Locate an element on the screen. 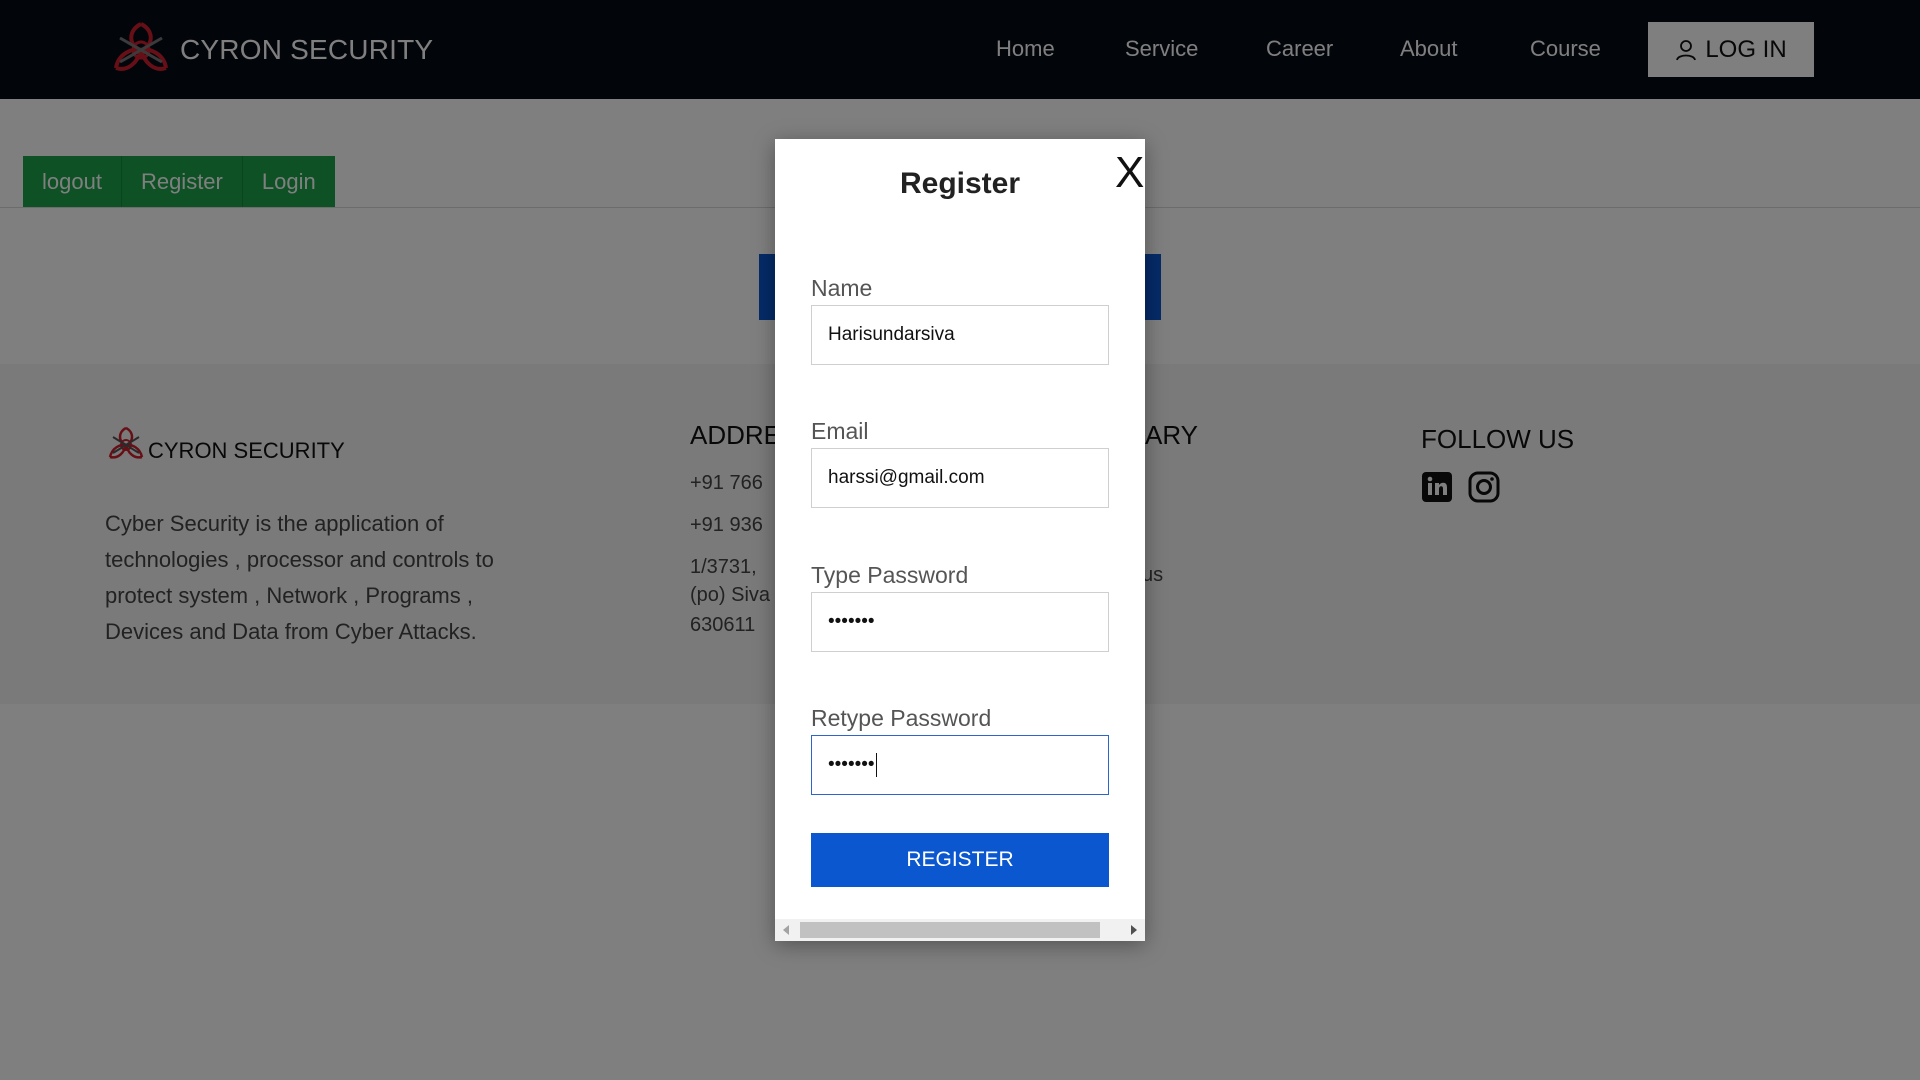 This screenshot has width=1920, height=1080. password-value: ••••••• is located at coordinates (851, 621).